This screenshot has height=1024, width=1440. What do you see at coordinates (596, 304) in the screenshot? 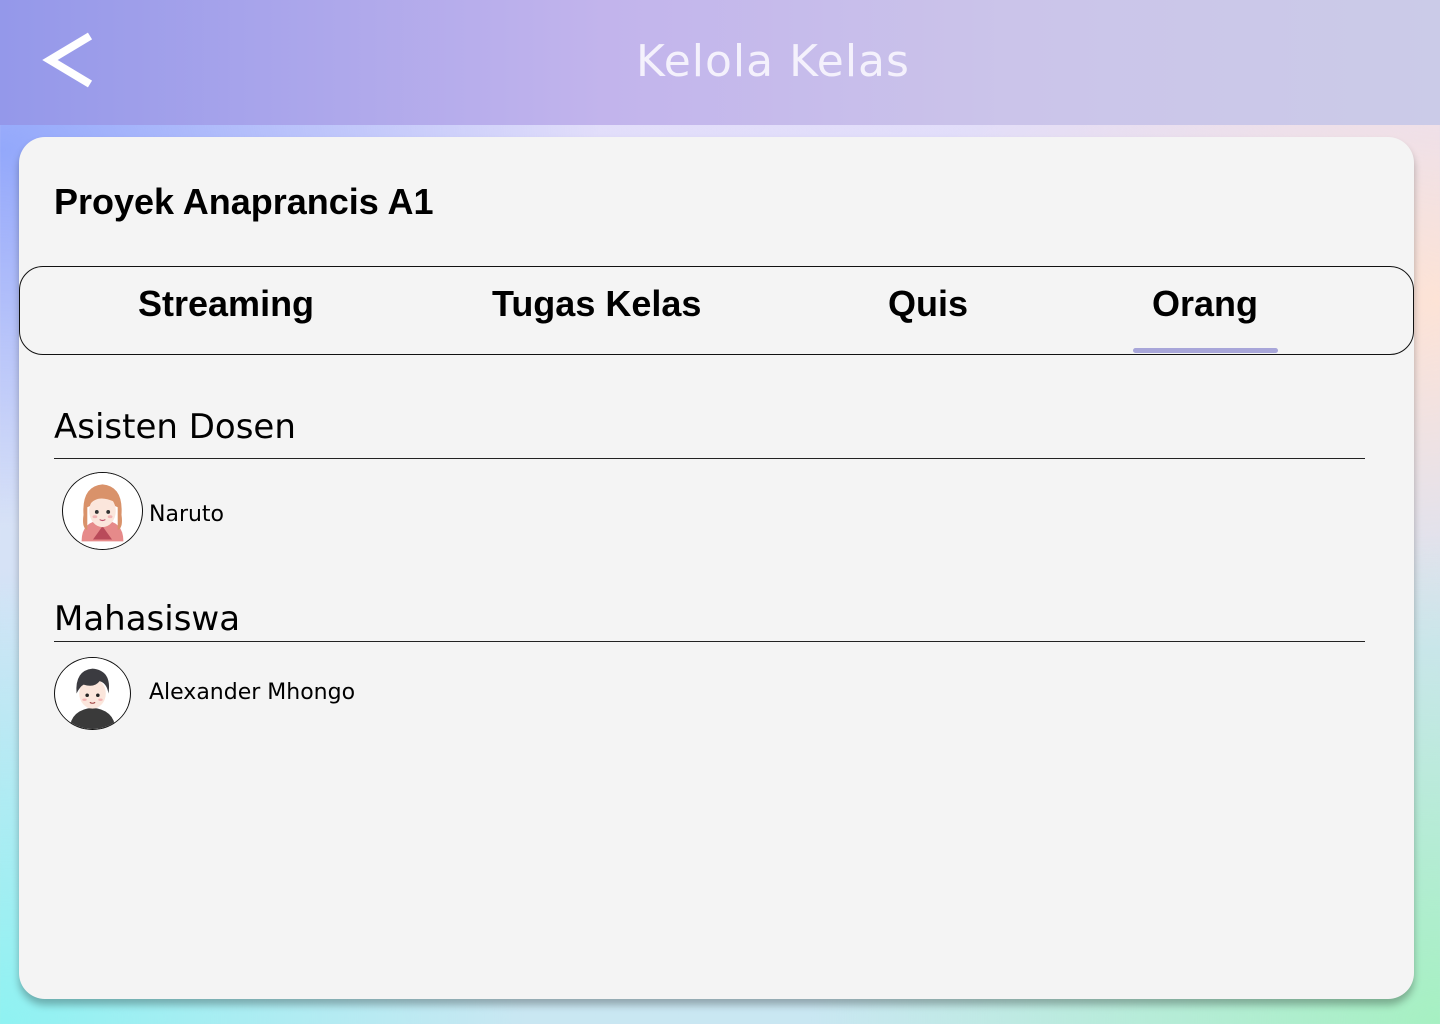
I see `tab-tugas-kelas: Tugas Kelas` at bounding box center [596, 304].